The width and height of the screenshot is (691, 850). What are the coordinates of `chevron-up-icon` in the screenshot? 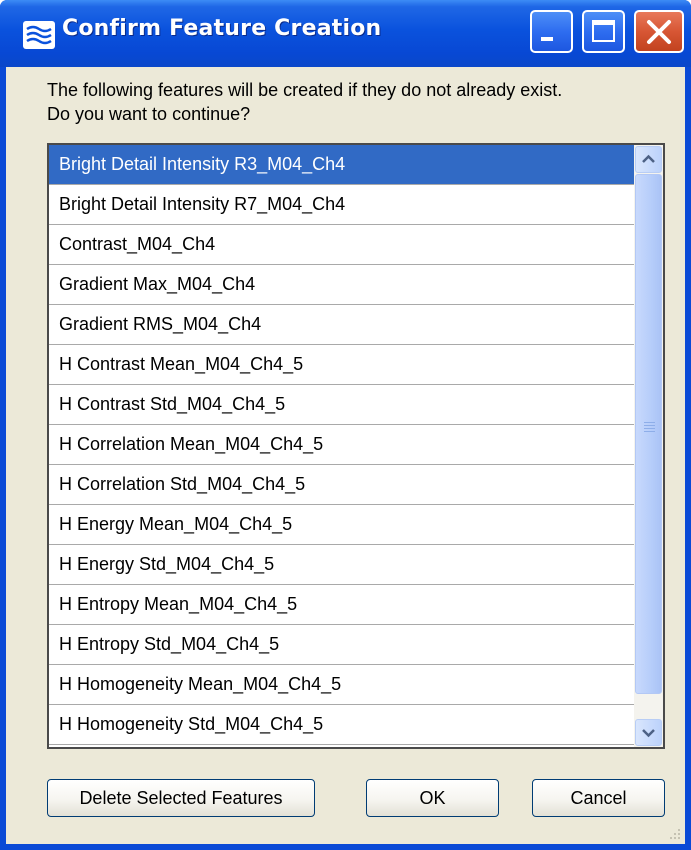 It's located at (648, 158).